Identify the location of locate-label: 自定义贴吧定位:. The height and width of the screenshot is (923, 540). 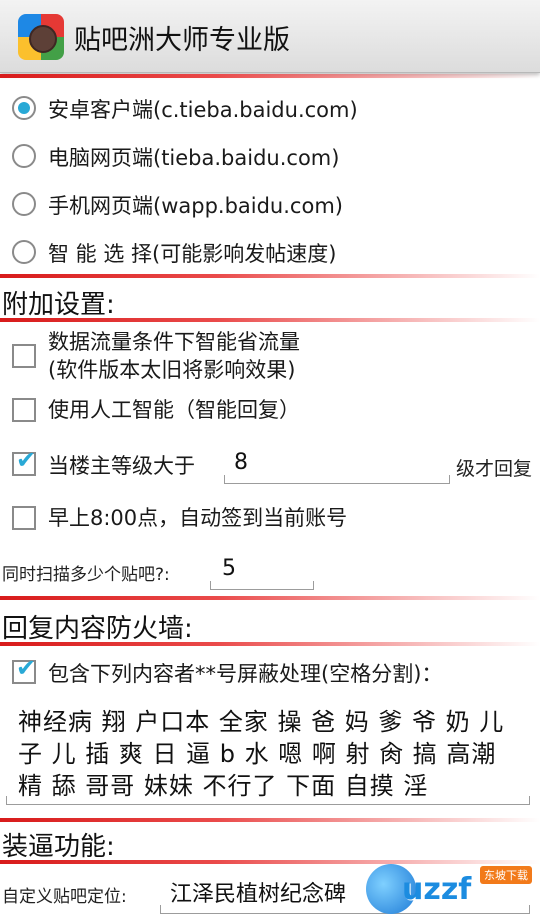
(64, 897).